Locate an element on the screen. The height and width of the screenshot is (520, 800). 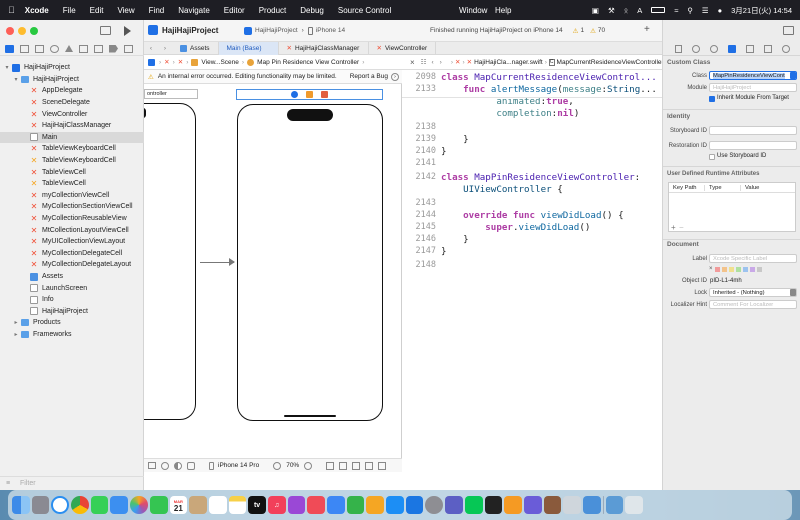
identity-inspector-icon is located at coordinates (731, 48).